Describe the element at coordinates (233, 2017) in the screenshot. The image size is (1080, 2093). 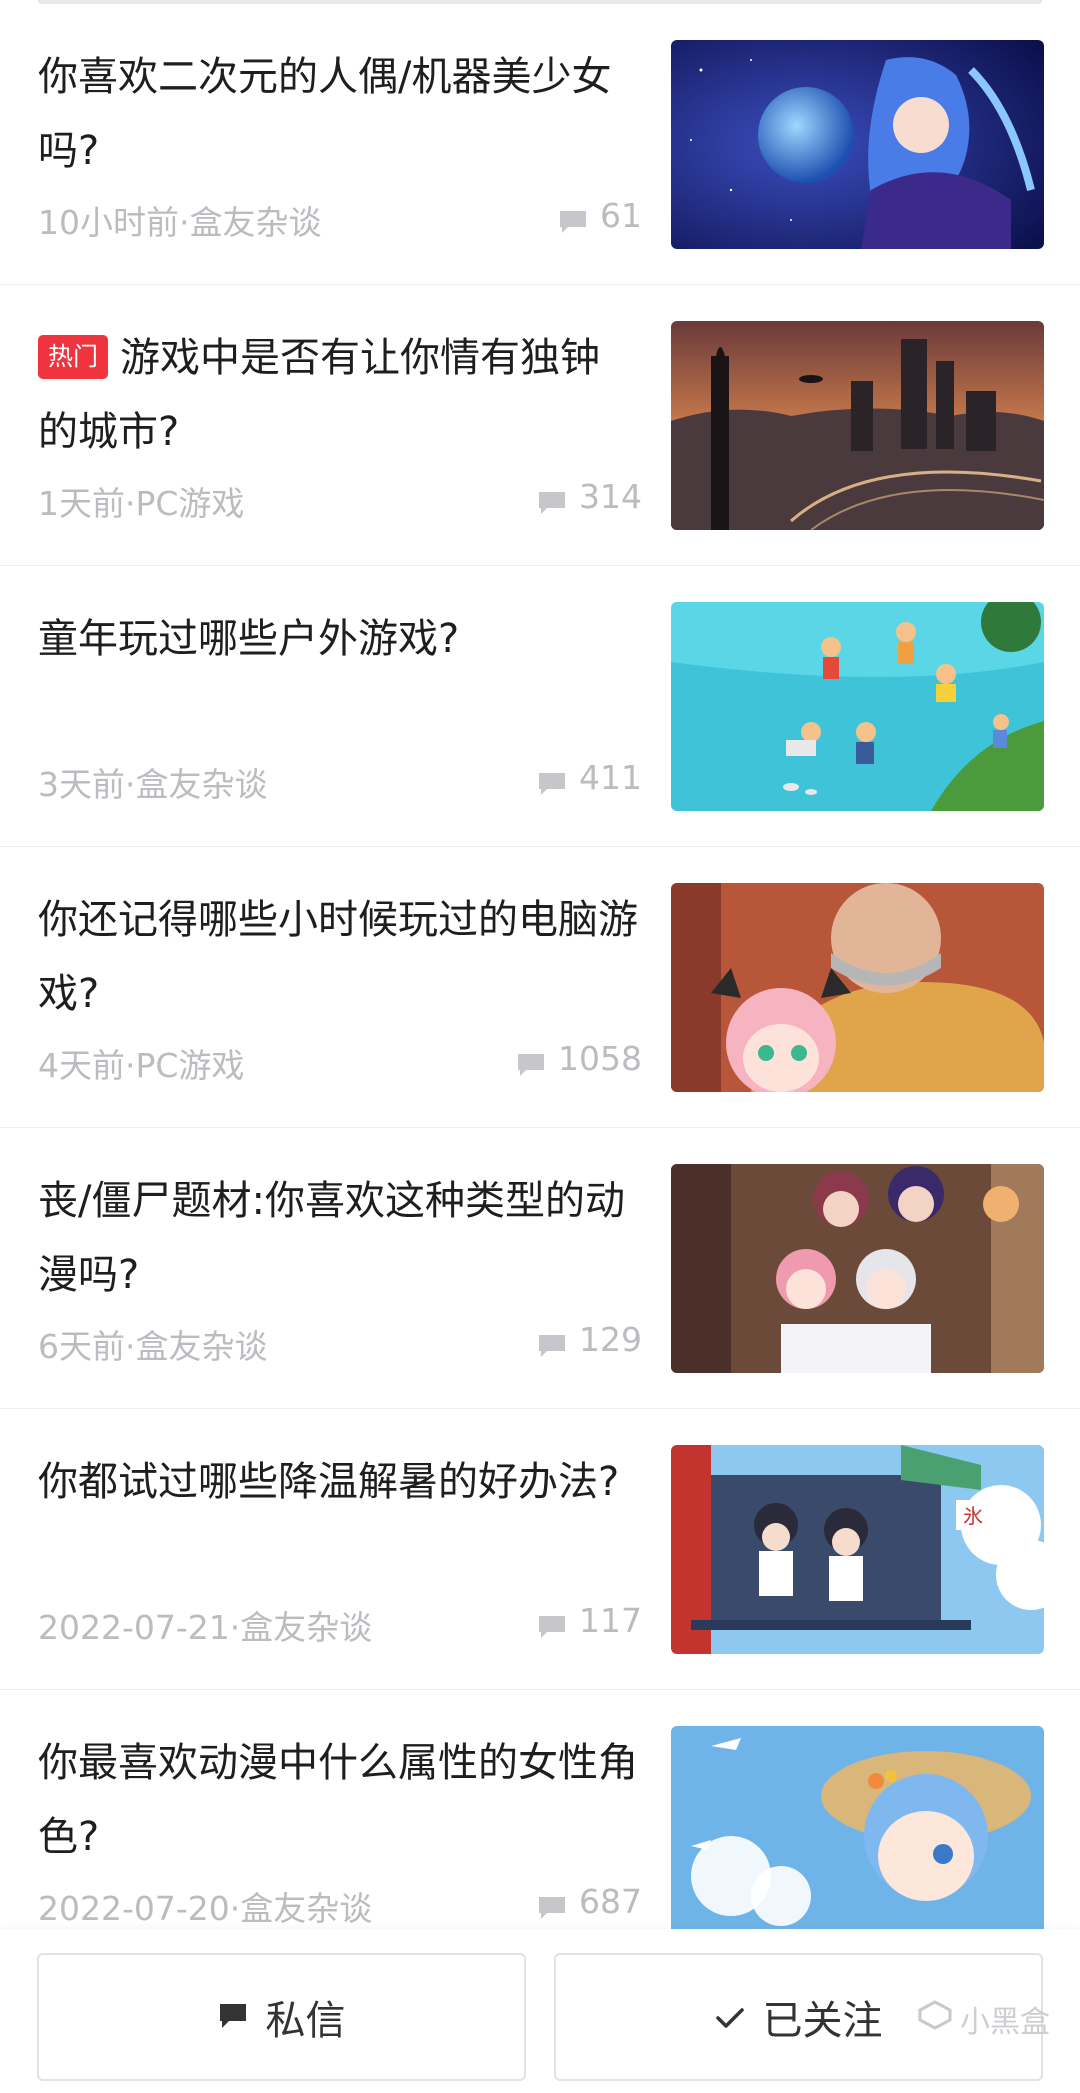
I see `message-icon` at that location.